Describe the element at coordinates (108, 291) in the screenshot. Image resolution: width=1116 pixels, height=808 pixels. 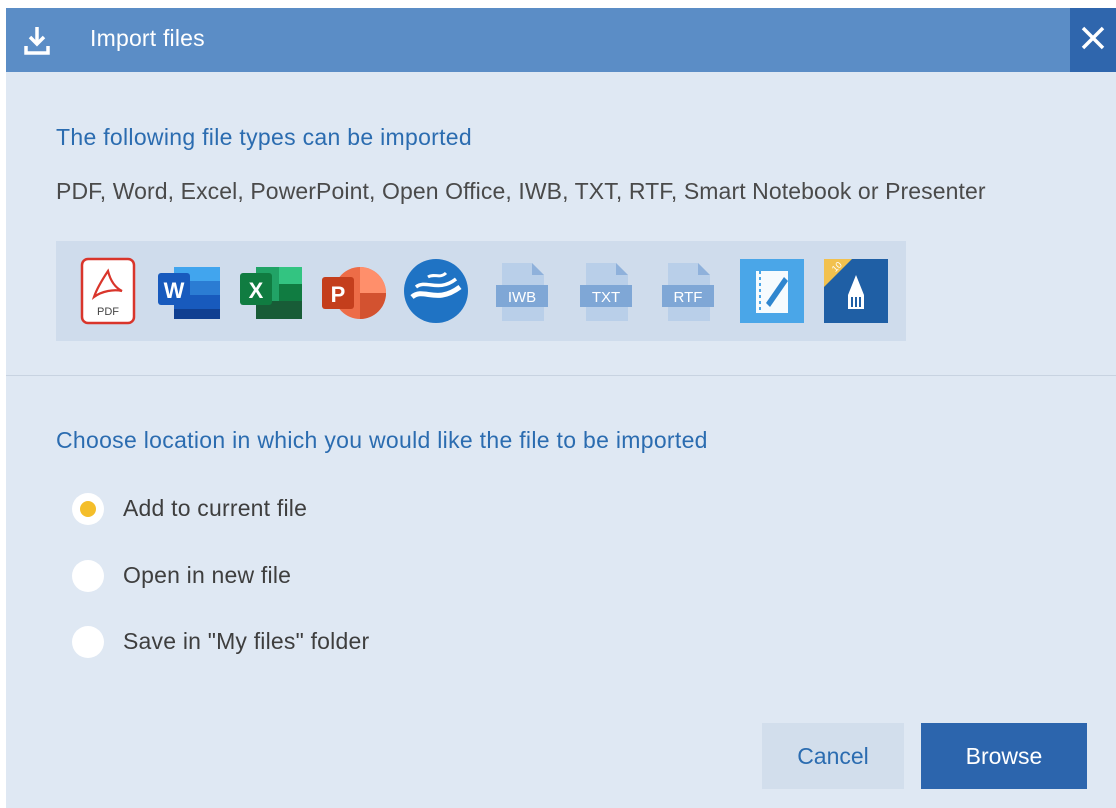
I see `pdf-icon: PDF` at that location.